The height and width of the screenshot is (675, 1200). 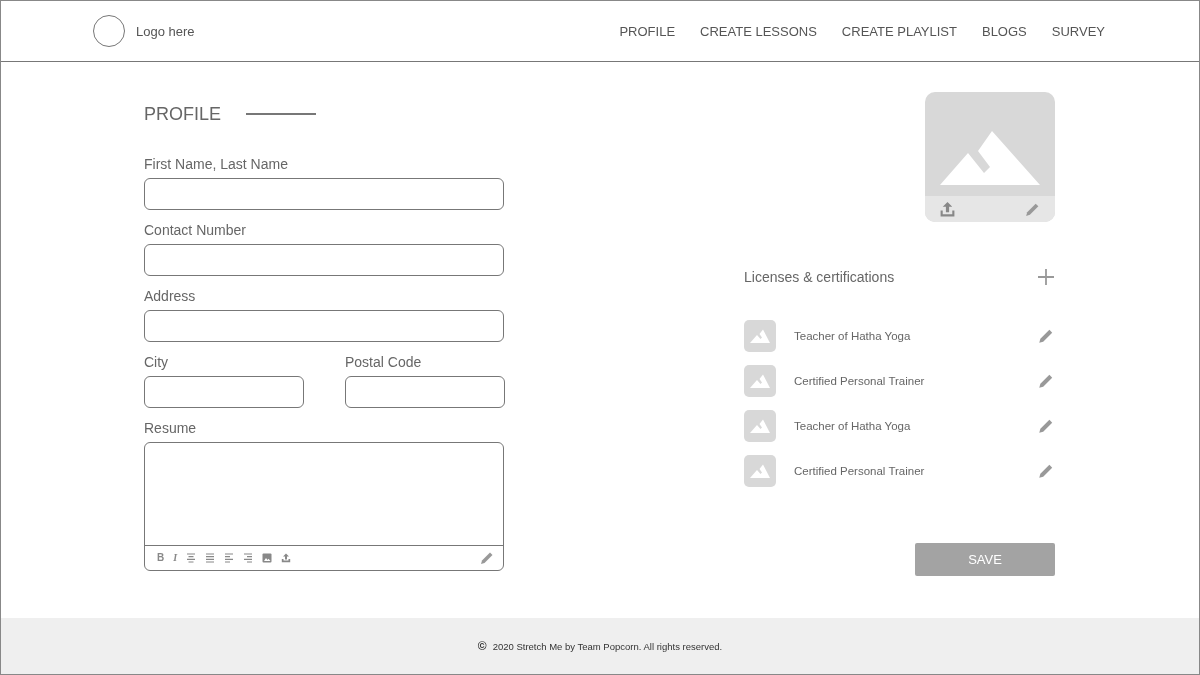 I want to click on justify-icon, so click(x=210, y=558).